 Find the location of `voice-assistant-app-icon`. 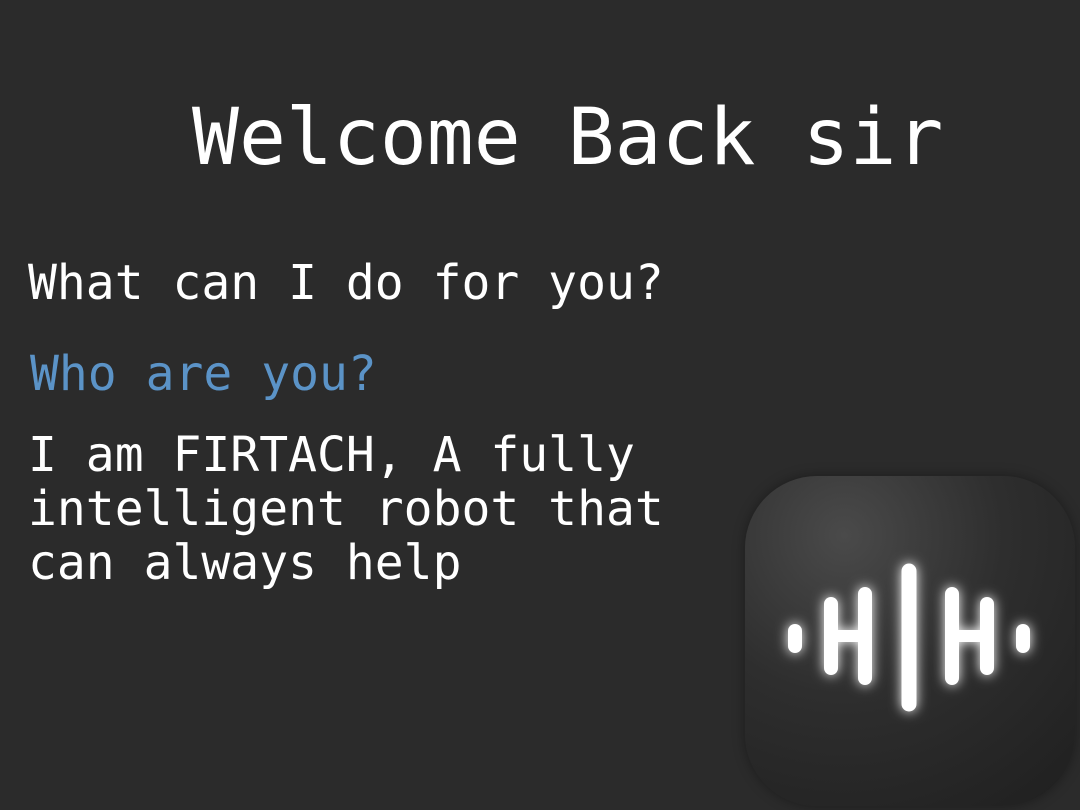

voice-assistant-app-icon is located at coordinates (910, 641).